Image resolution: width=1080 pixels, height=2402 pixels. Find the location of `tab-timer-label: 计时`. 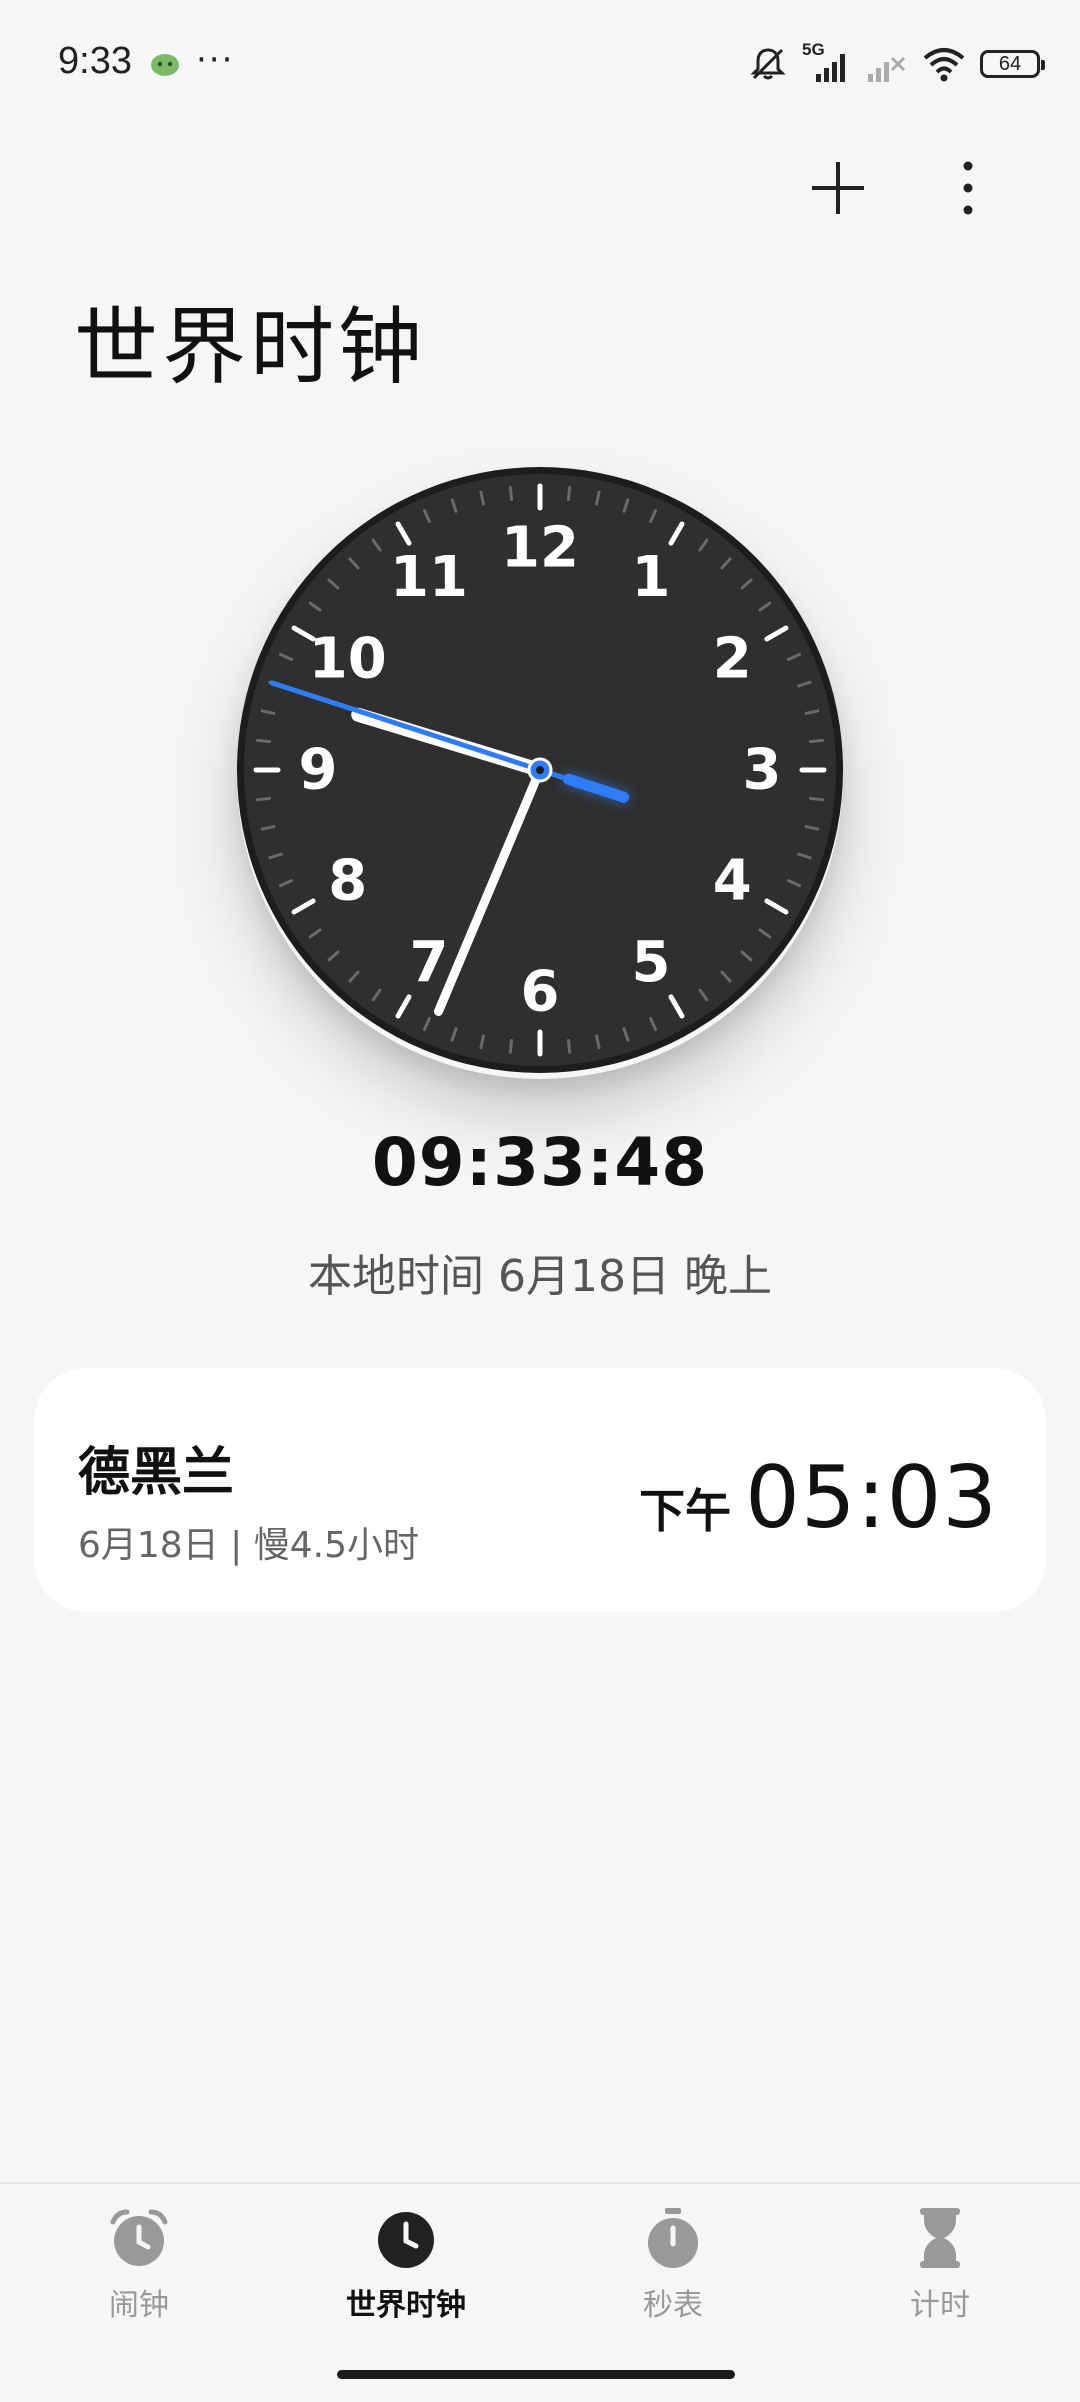

tab-timer-label: 计时 is located at coordinates (940, 2305).